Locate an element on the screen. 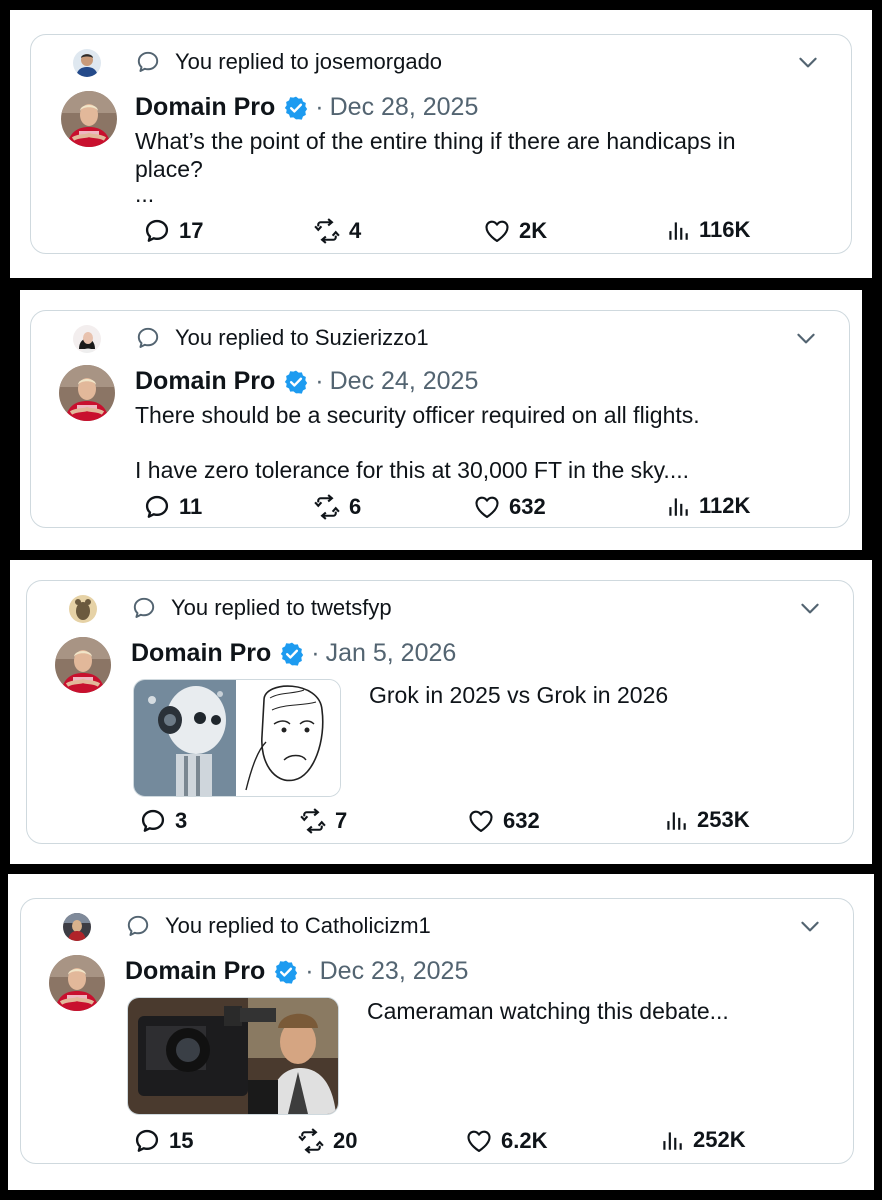  replied-to-line: You replied to josemorgado is located at coordinates (288, 62).